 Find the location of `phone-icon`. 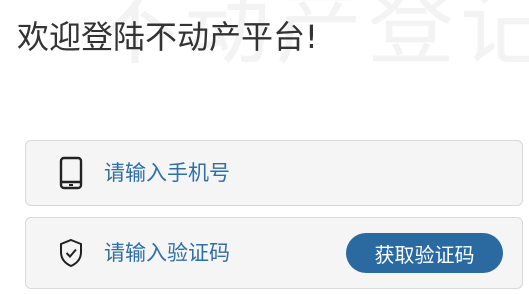

phone-icon is located at coordinates (71, 173).